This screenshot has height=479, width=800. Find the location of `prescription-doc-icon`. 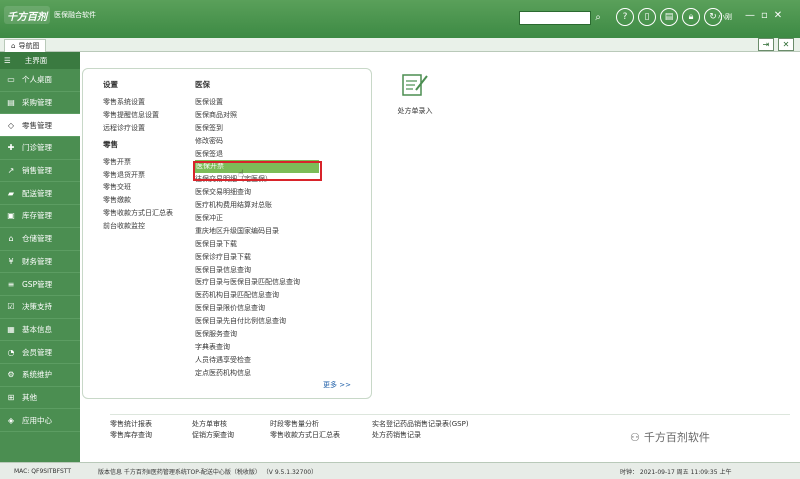

prescription-doc-icon is located at coordinates (415, 85).